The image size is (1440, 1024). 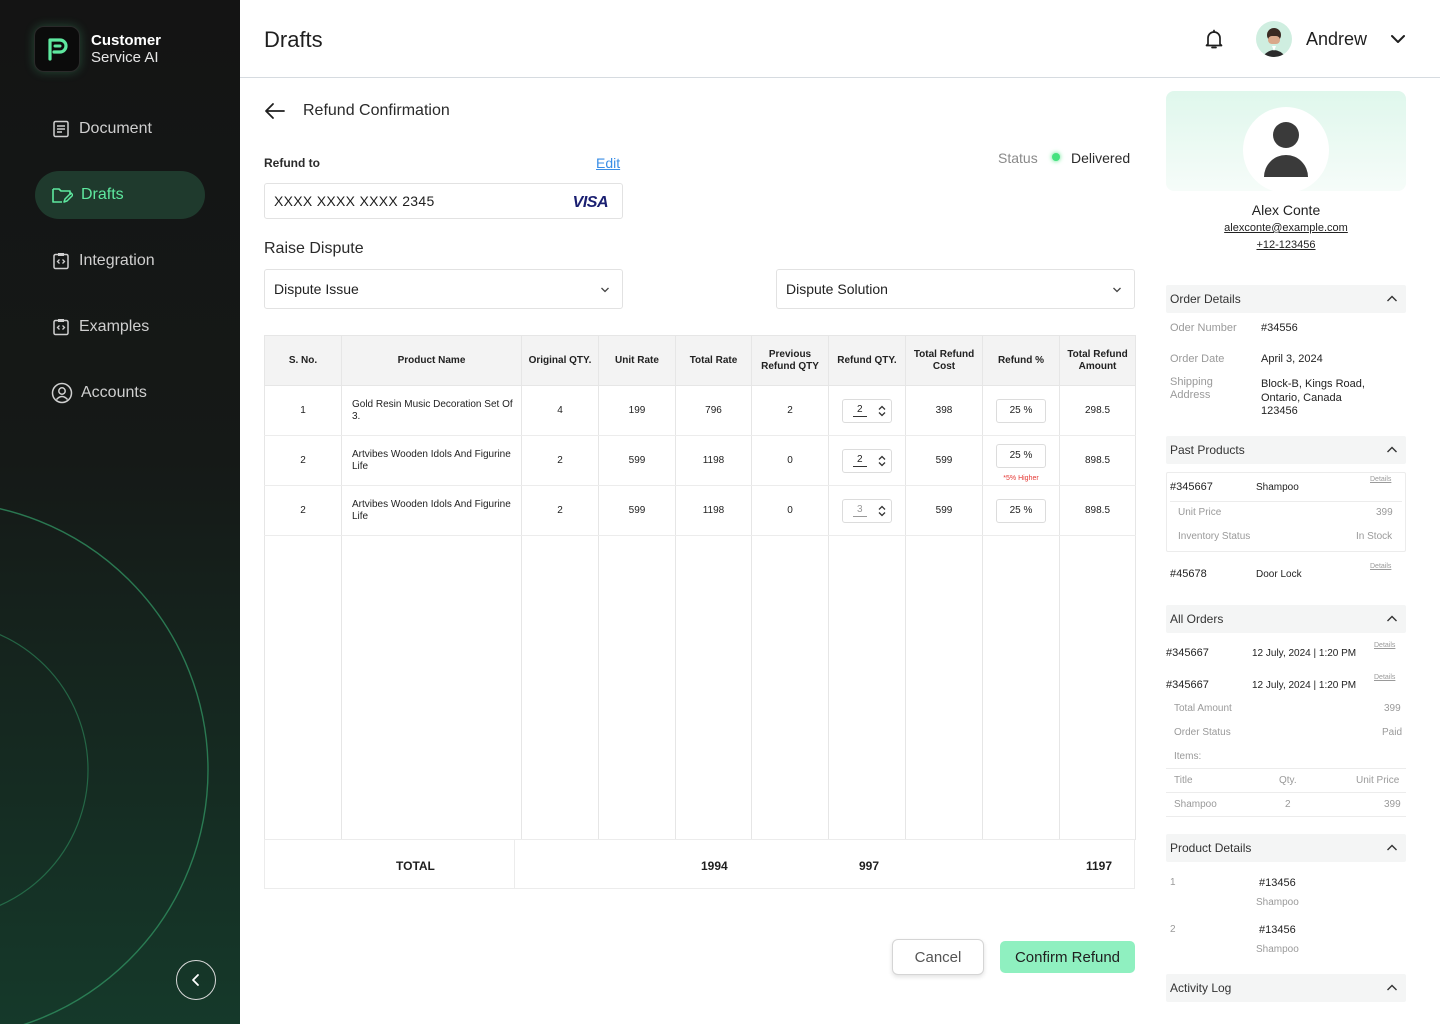 I want to click on cell-unit-rate: 199, so click(x=637, y=410).